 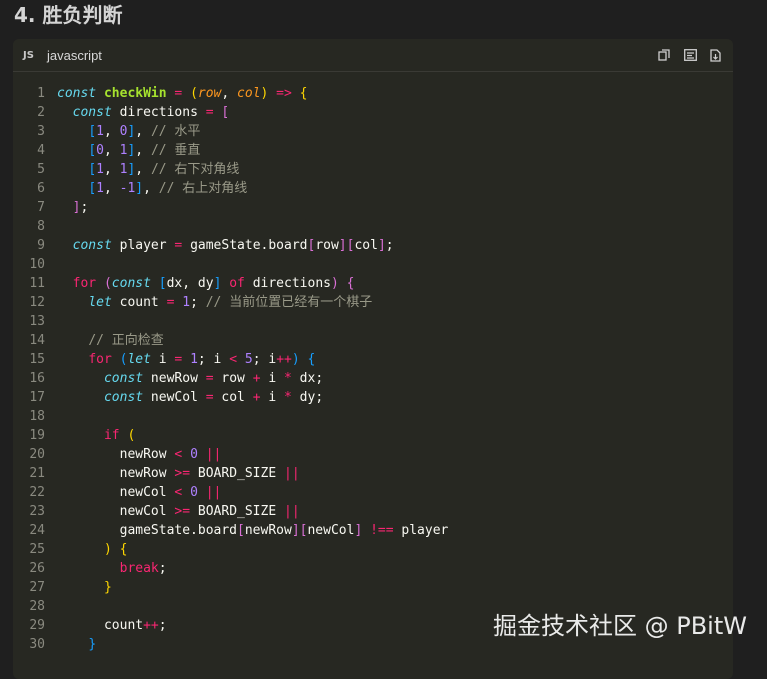 What do you see at coordinates (190, 378) in the screenshot?
I see `code-text: const newRow = row + i * dx;` at bounding box center [190, 378].